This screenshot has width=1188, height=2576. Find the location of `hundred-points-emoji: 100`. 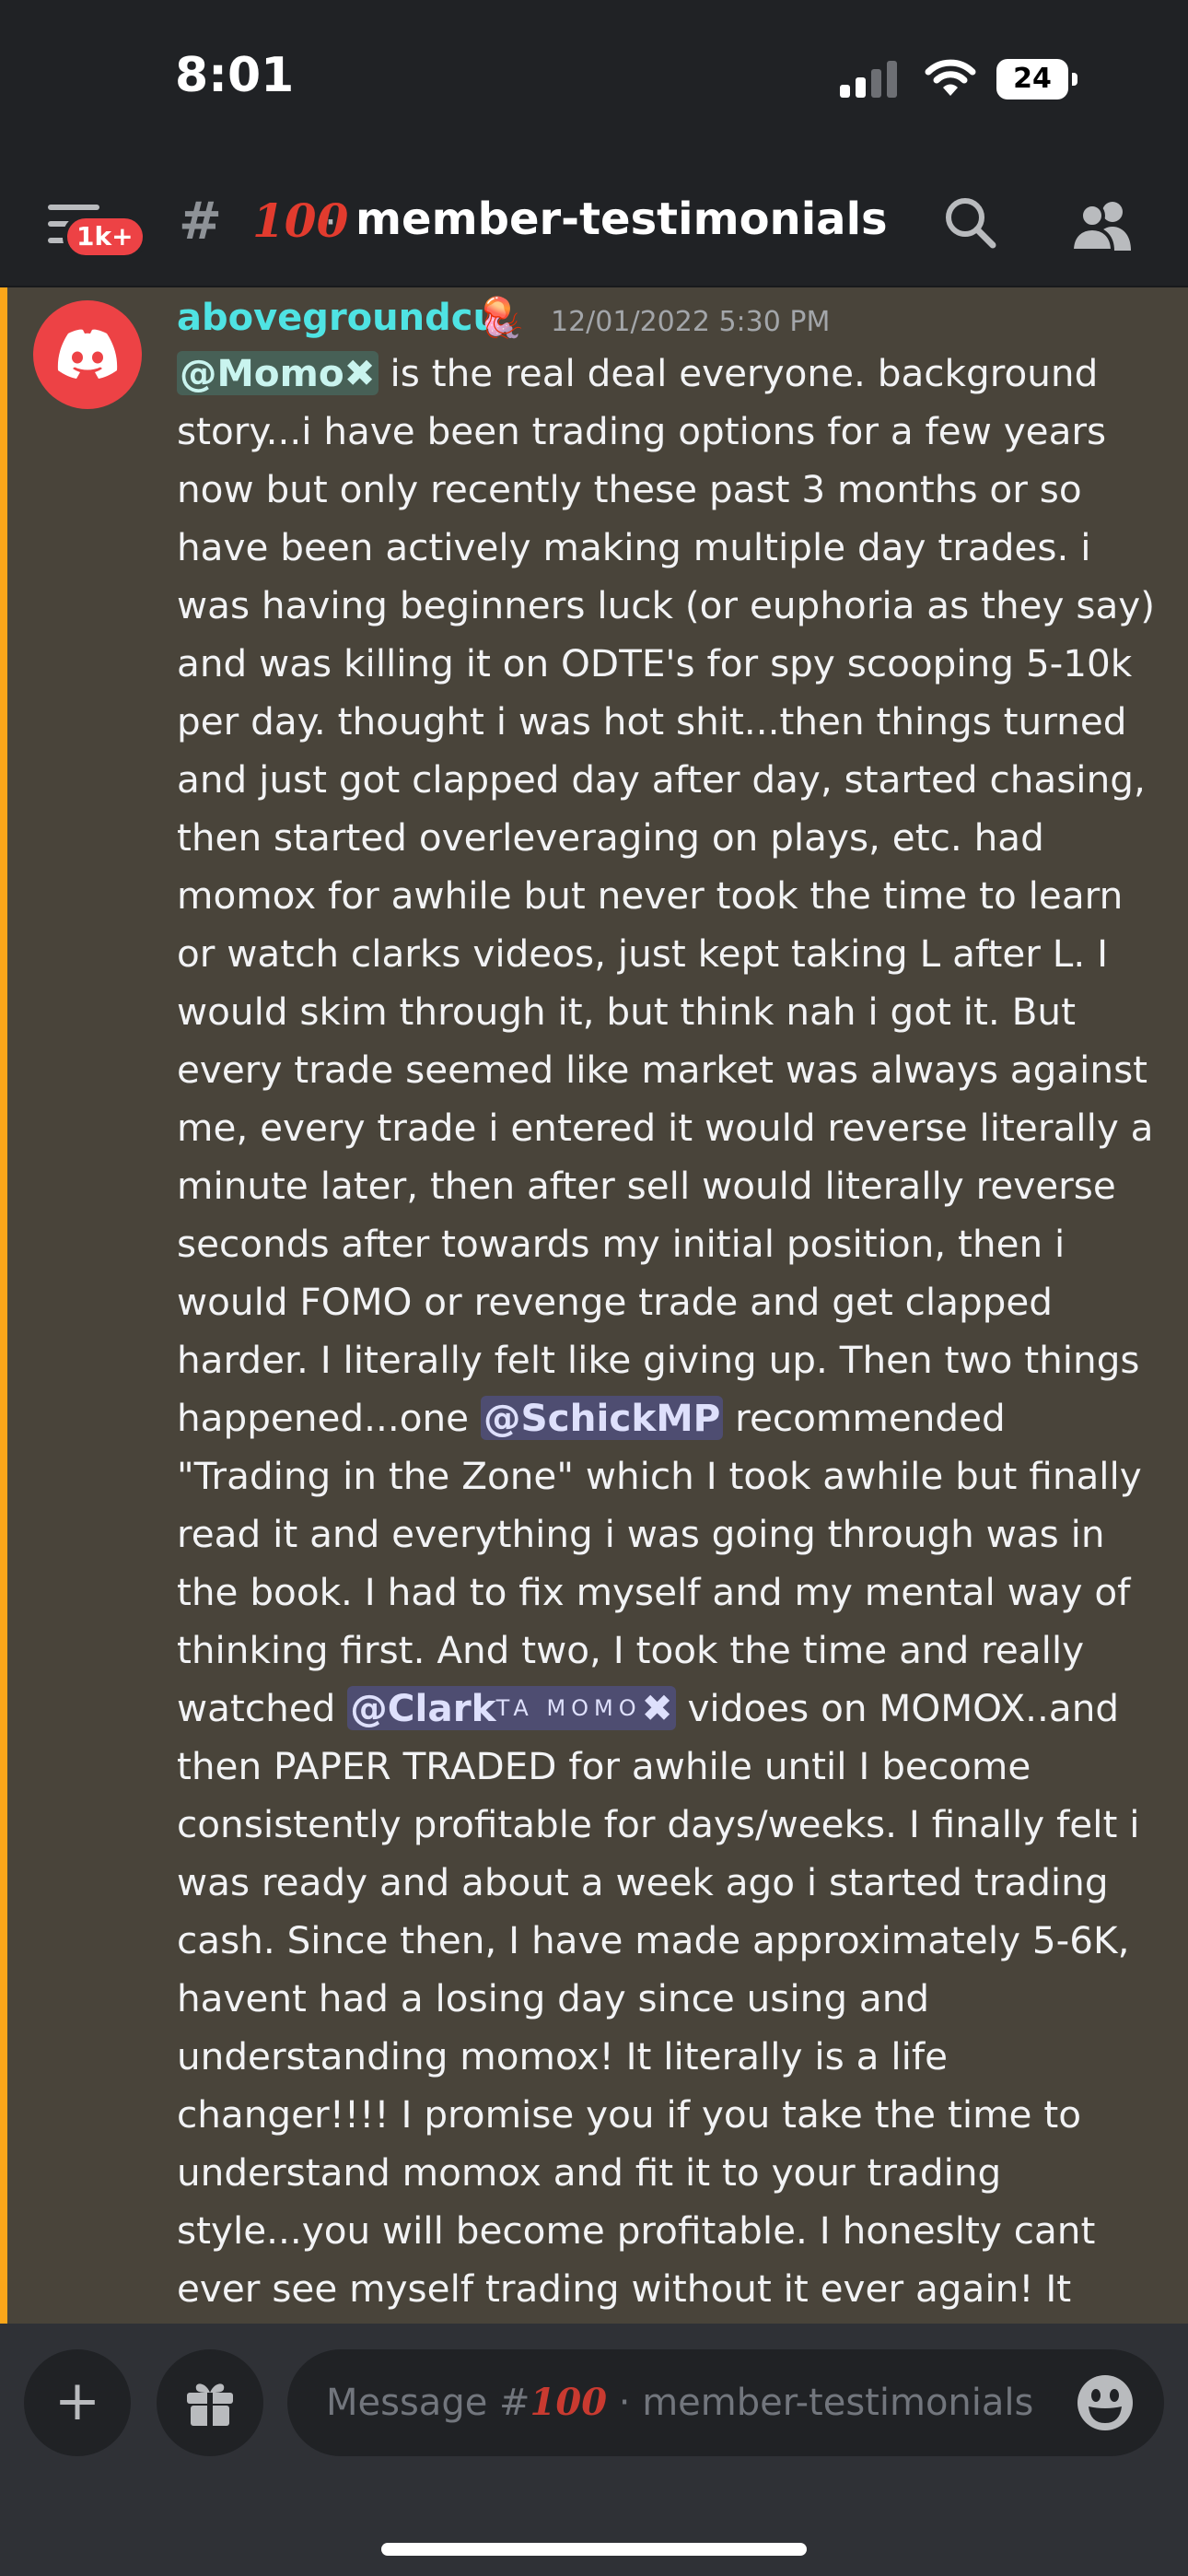

hundred-points-emoji: 100 is located at coordinates (569, 2402).